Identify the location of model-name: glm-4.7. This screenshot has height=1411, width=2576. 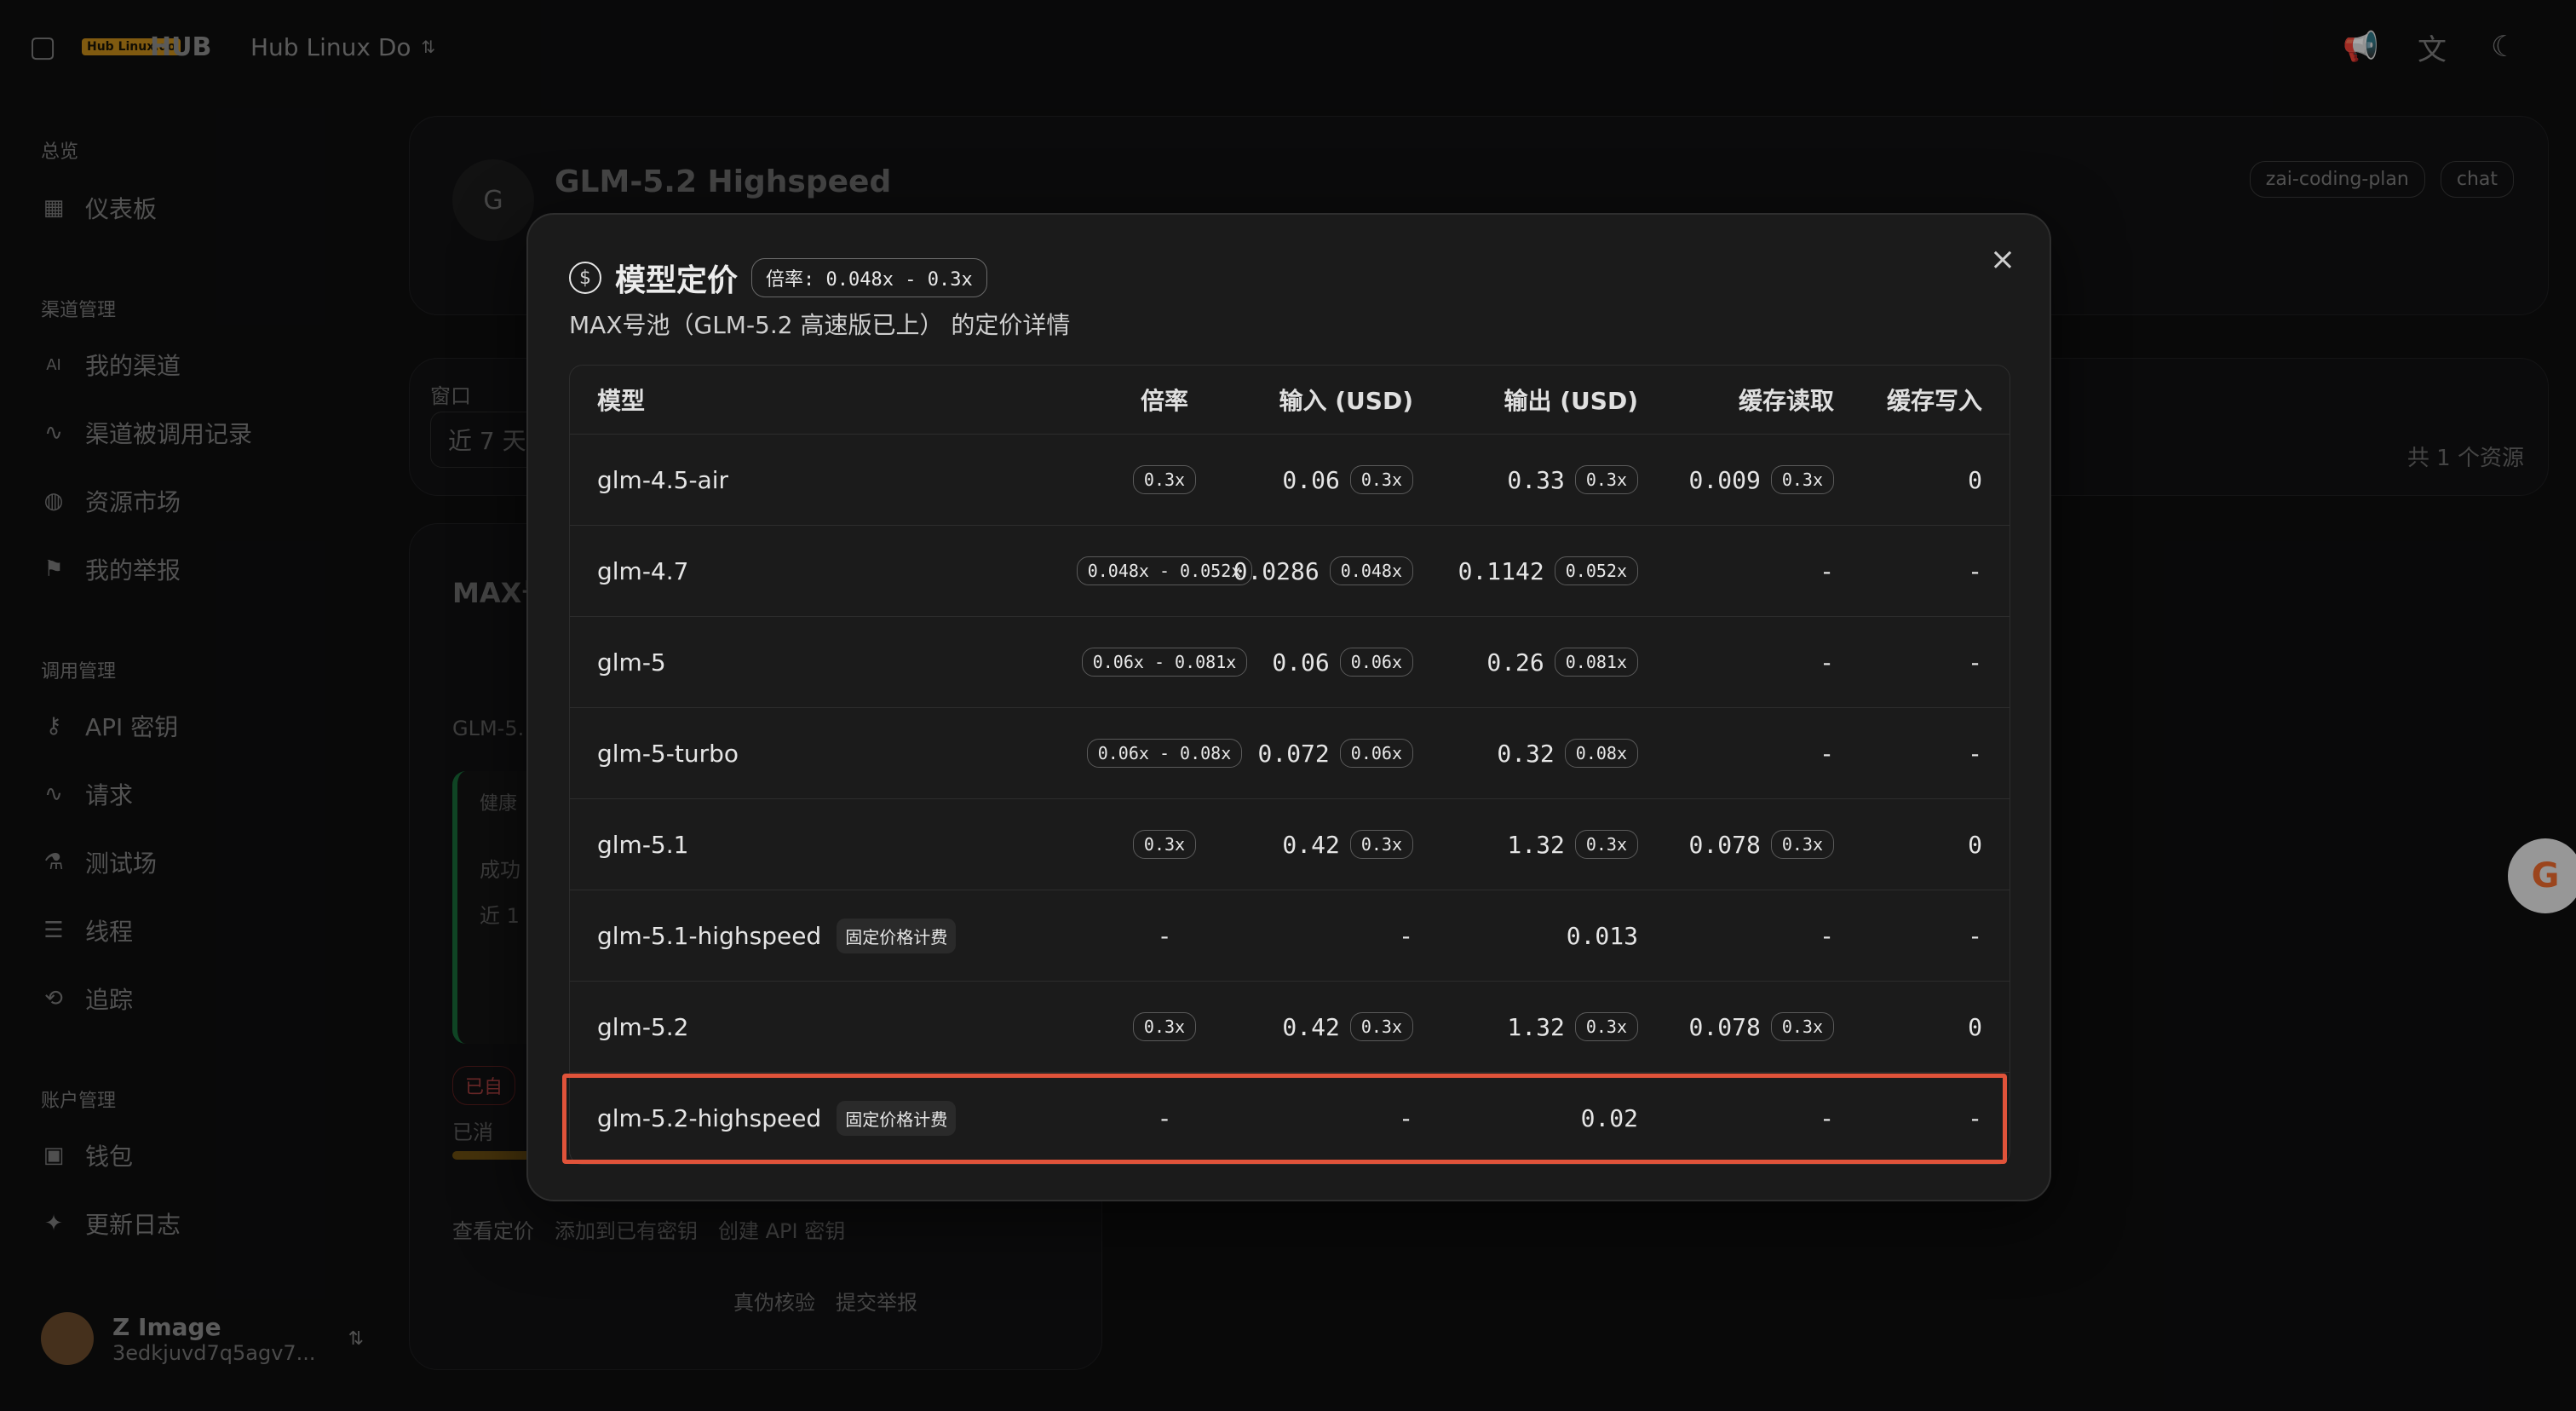
(643, 570).